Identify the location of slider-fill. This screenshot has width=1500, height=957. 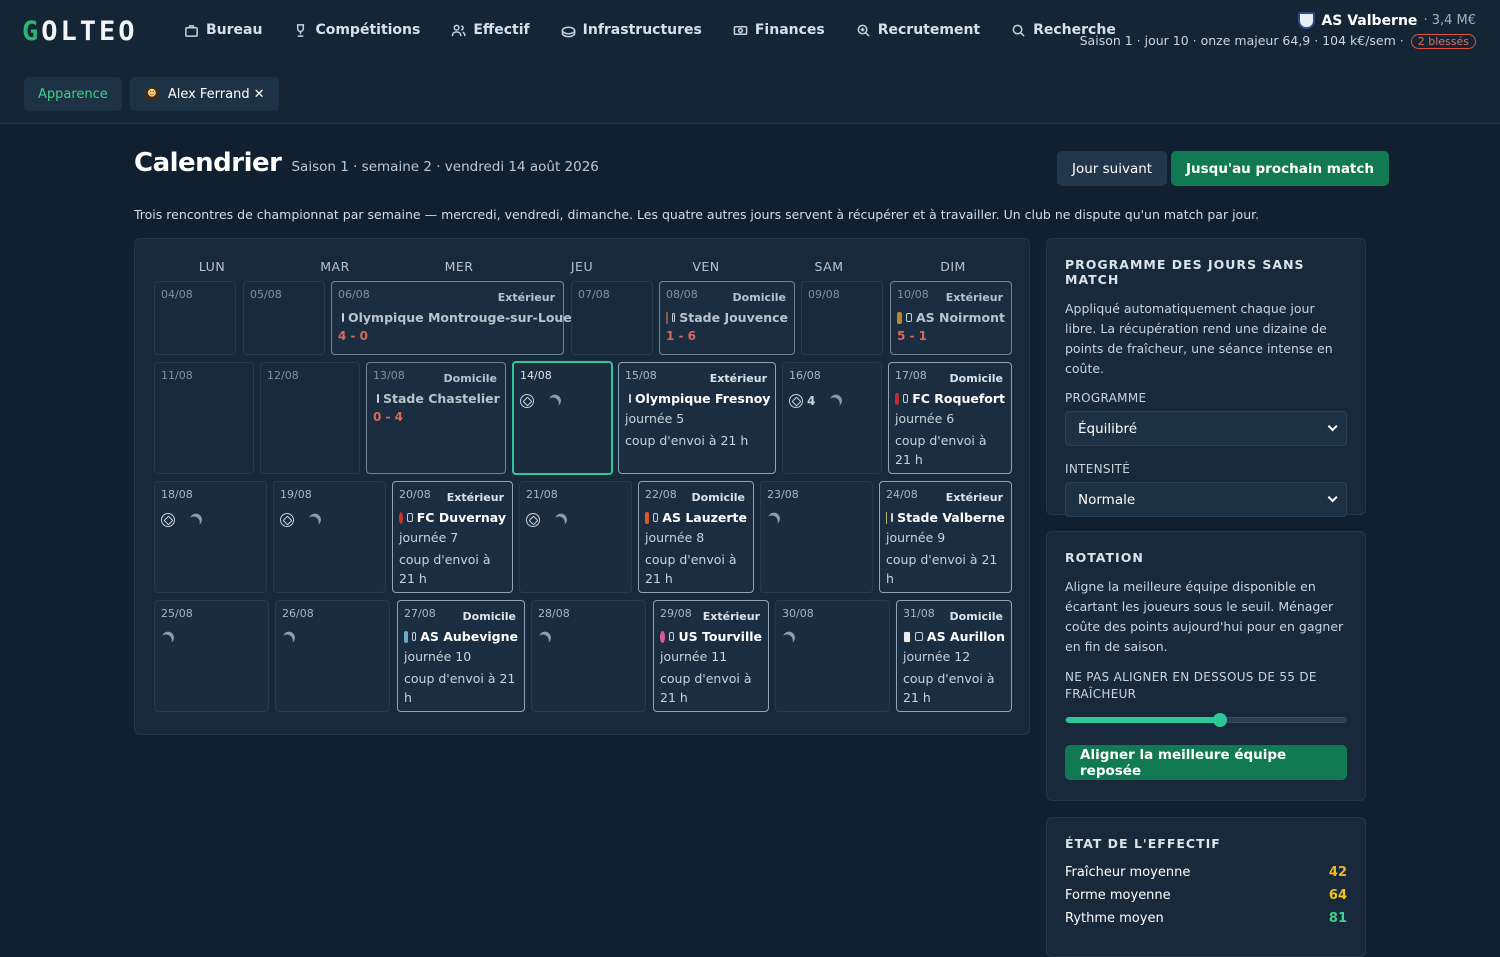
(1143, 720).